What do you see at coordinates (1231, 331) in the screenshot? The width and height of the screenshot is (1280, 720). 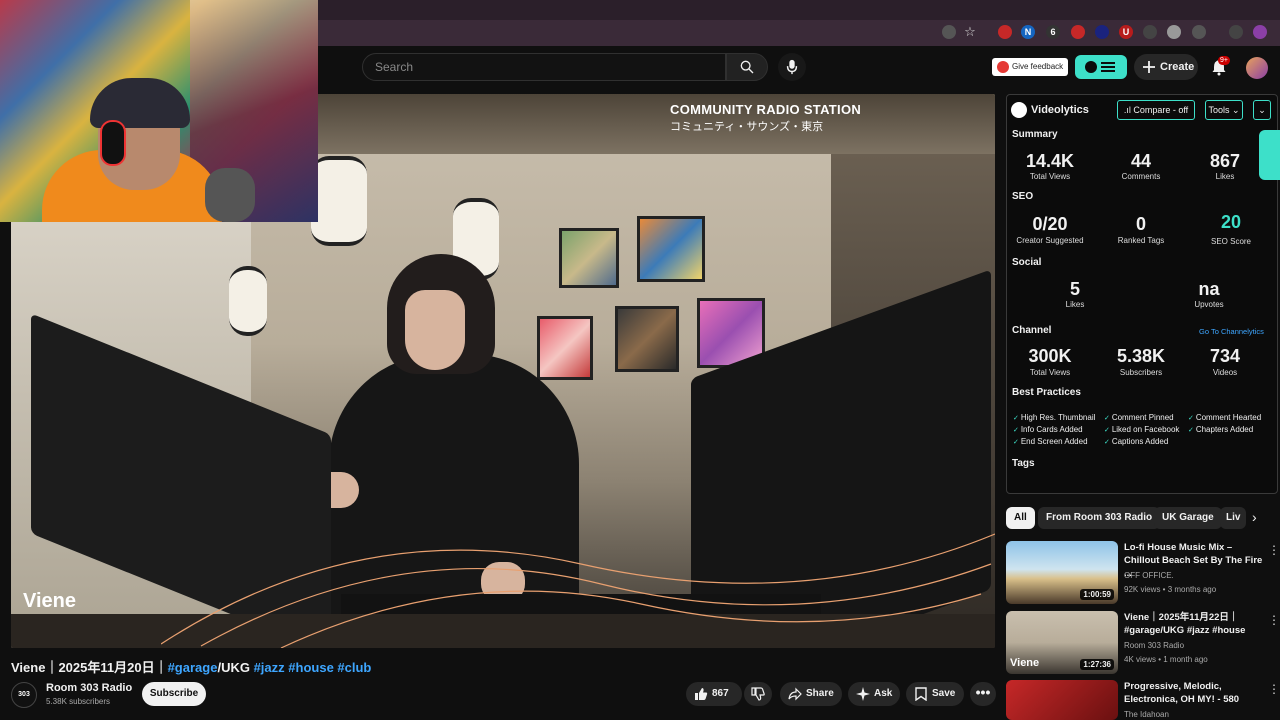 I see `channelytics-link: Go To Channelytics` at bounding box center [1231, 331].